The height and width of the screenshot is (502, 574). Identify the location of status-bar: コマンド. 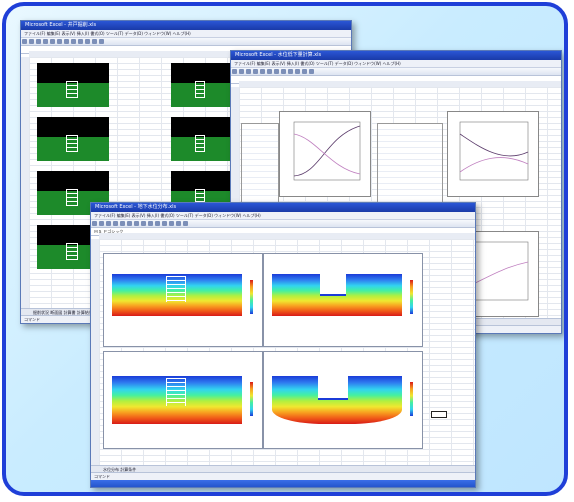
(283, 476).